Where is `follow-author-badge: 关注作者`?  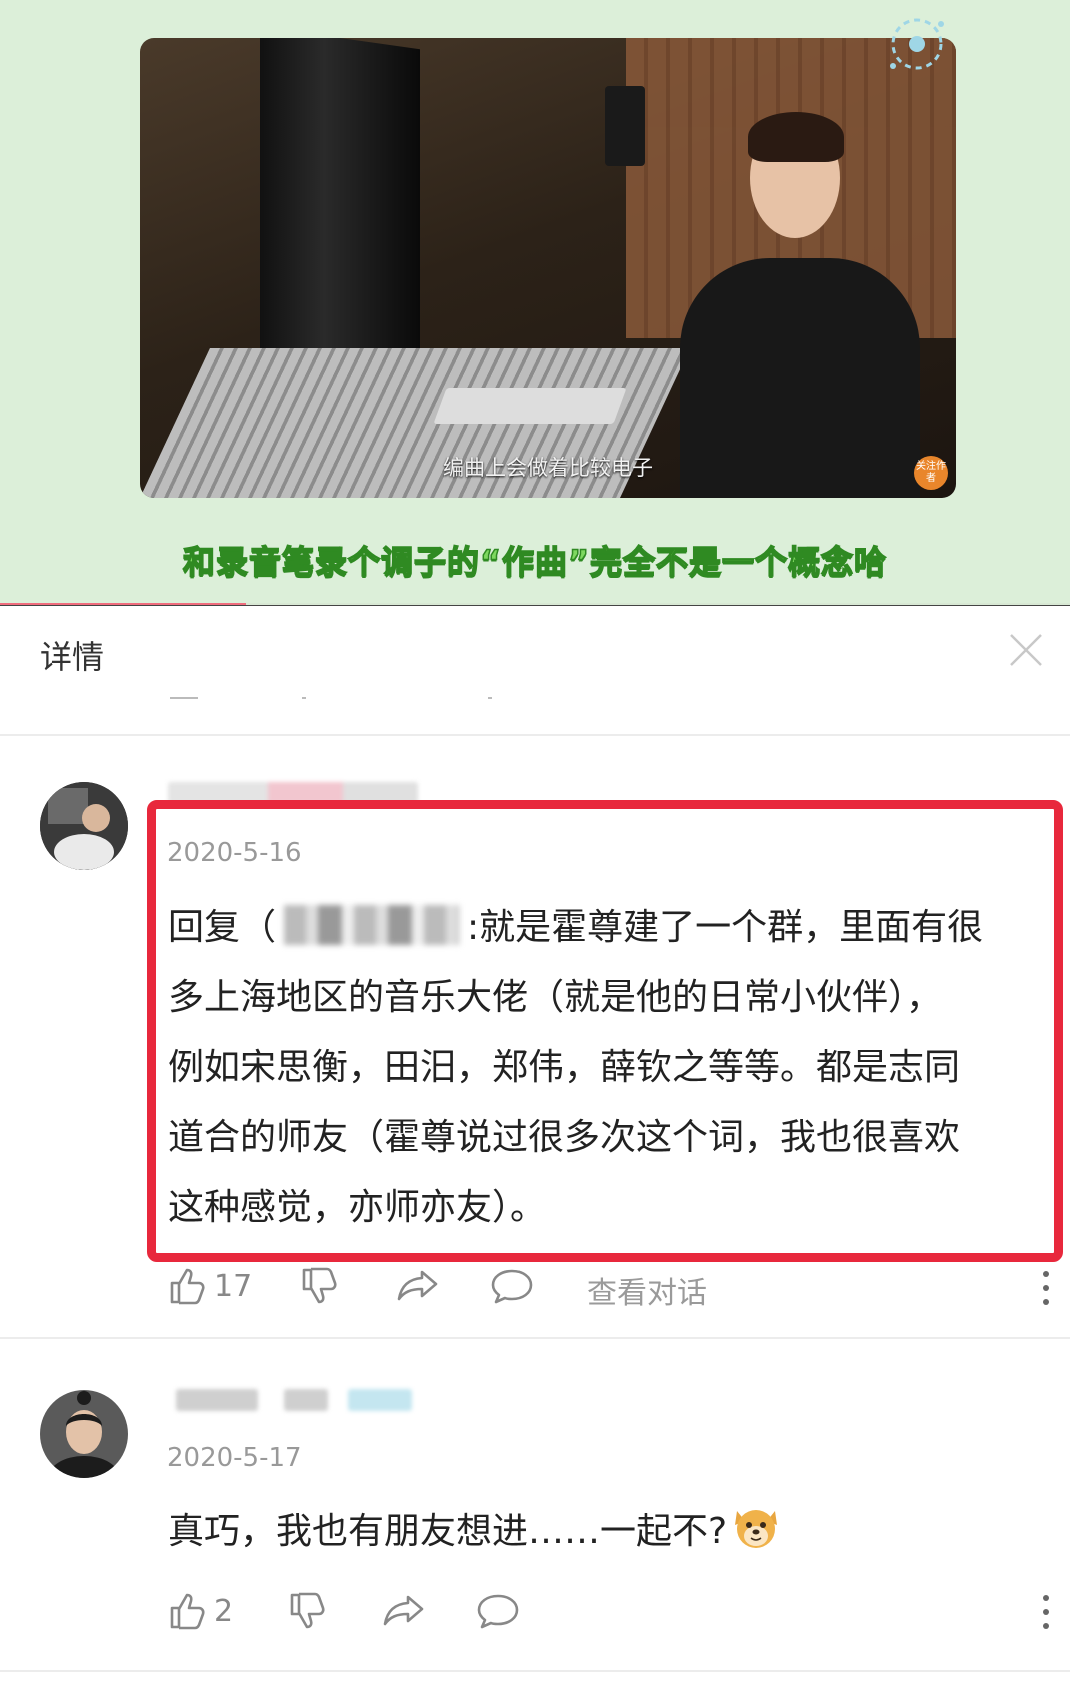 follow-author-badge: 关注作者 is located at coordinates (931, 473).